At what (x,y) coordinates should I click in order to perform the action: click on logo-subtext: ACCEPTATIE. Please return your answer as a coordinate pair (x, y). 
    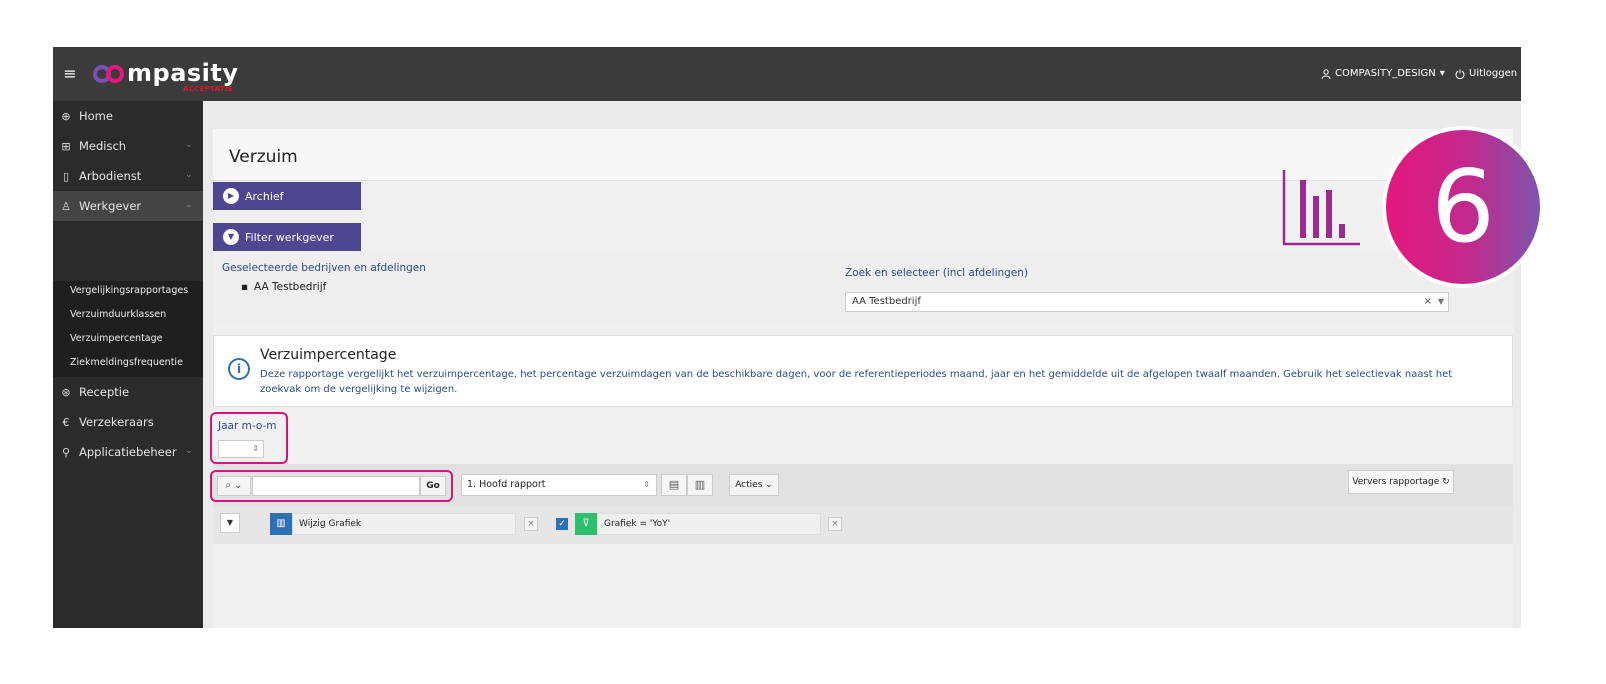
    Looking at the image, I should click on (208, 89).